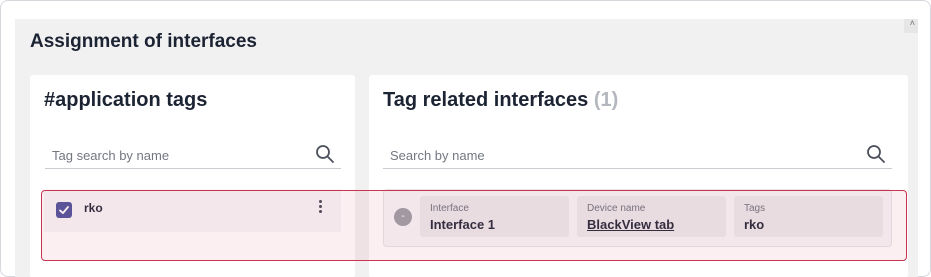 This screenshot has height=277, width=931. What do you see at coordinates (320, 208) in the screenshot?
I see `kebab-menu-icon` at bounding box center [320, 208].